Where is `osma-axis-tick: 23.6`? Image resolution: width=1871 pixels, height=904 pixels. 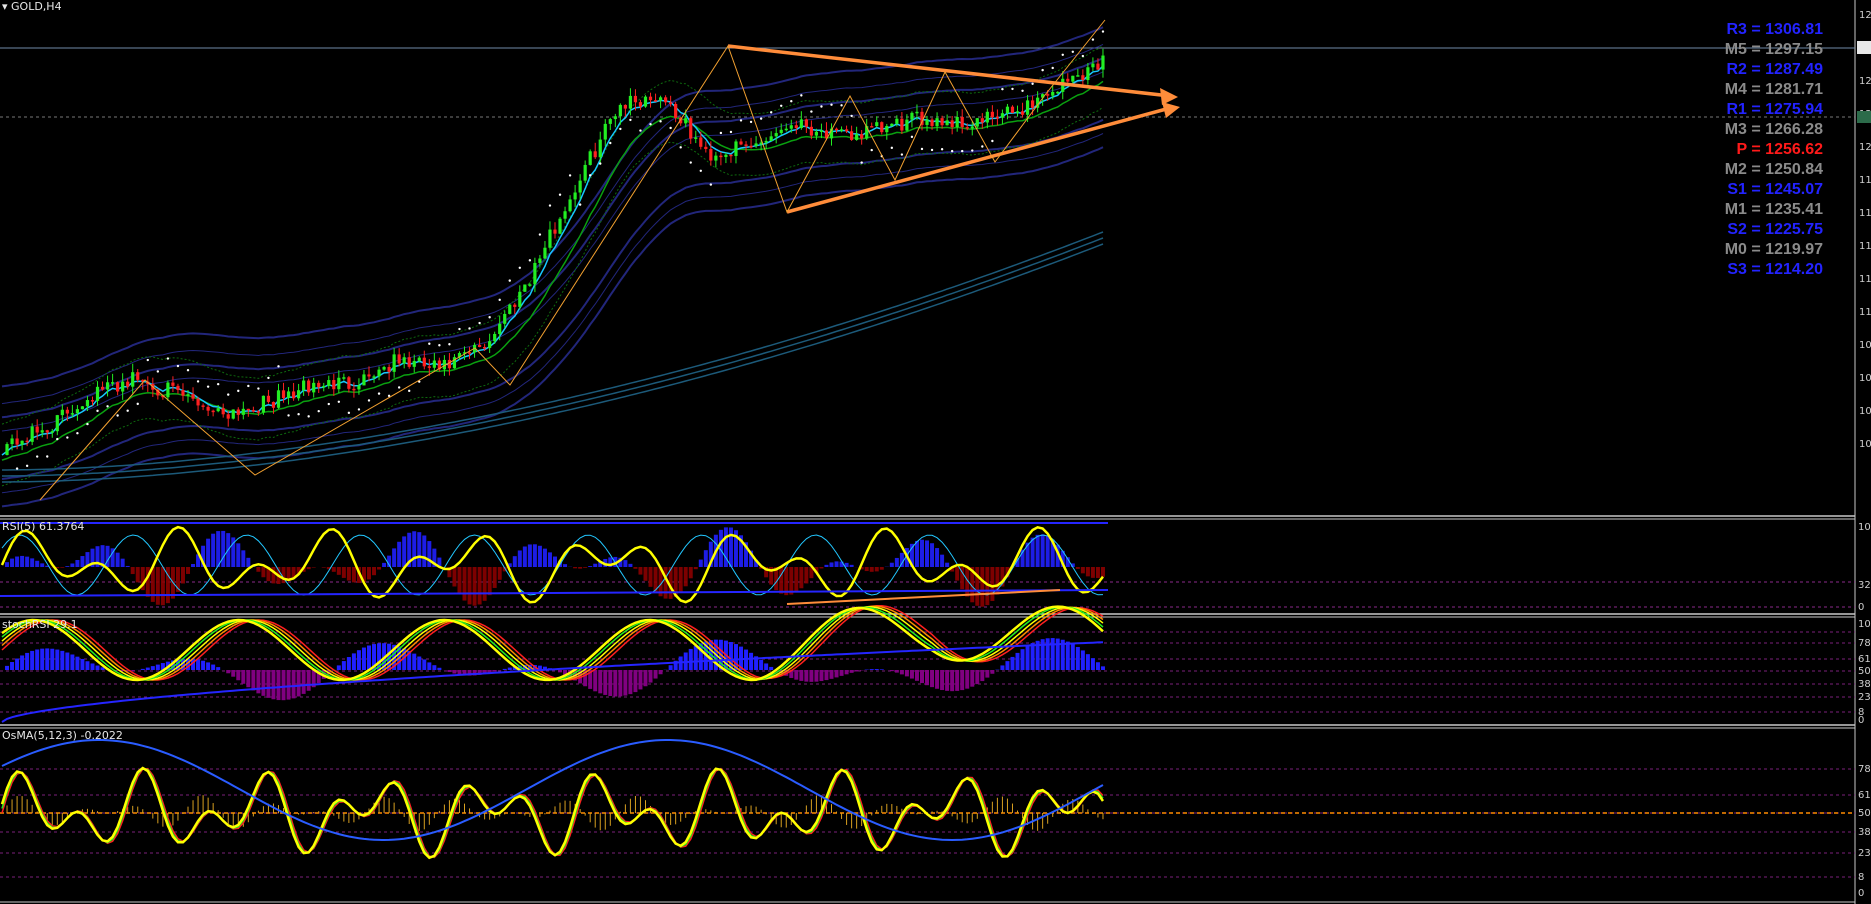 osma-axis-tick: 23.6 is located at coordinates (1864, 853).